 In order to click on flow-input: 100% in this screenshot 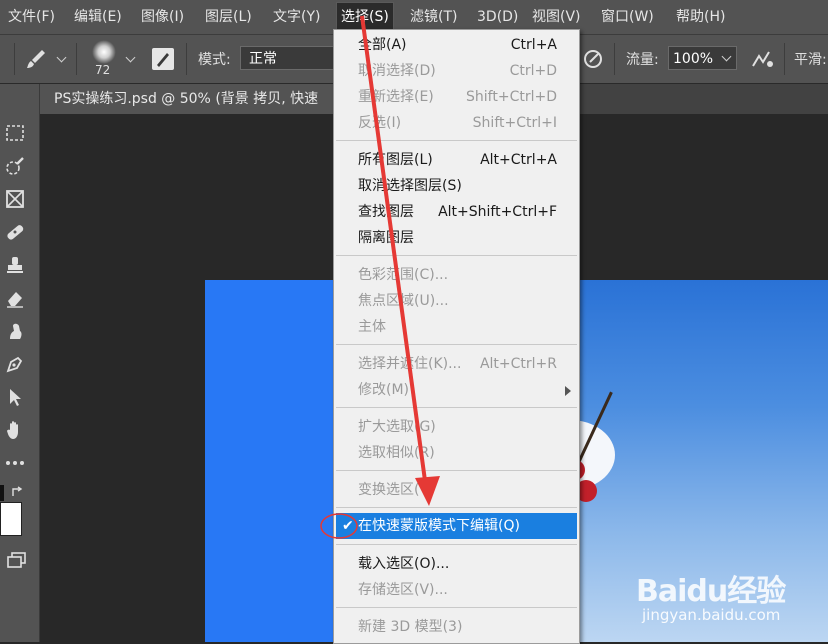, I will do `click(693, 58)`.